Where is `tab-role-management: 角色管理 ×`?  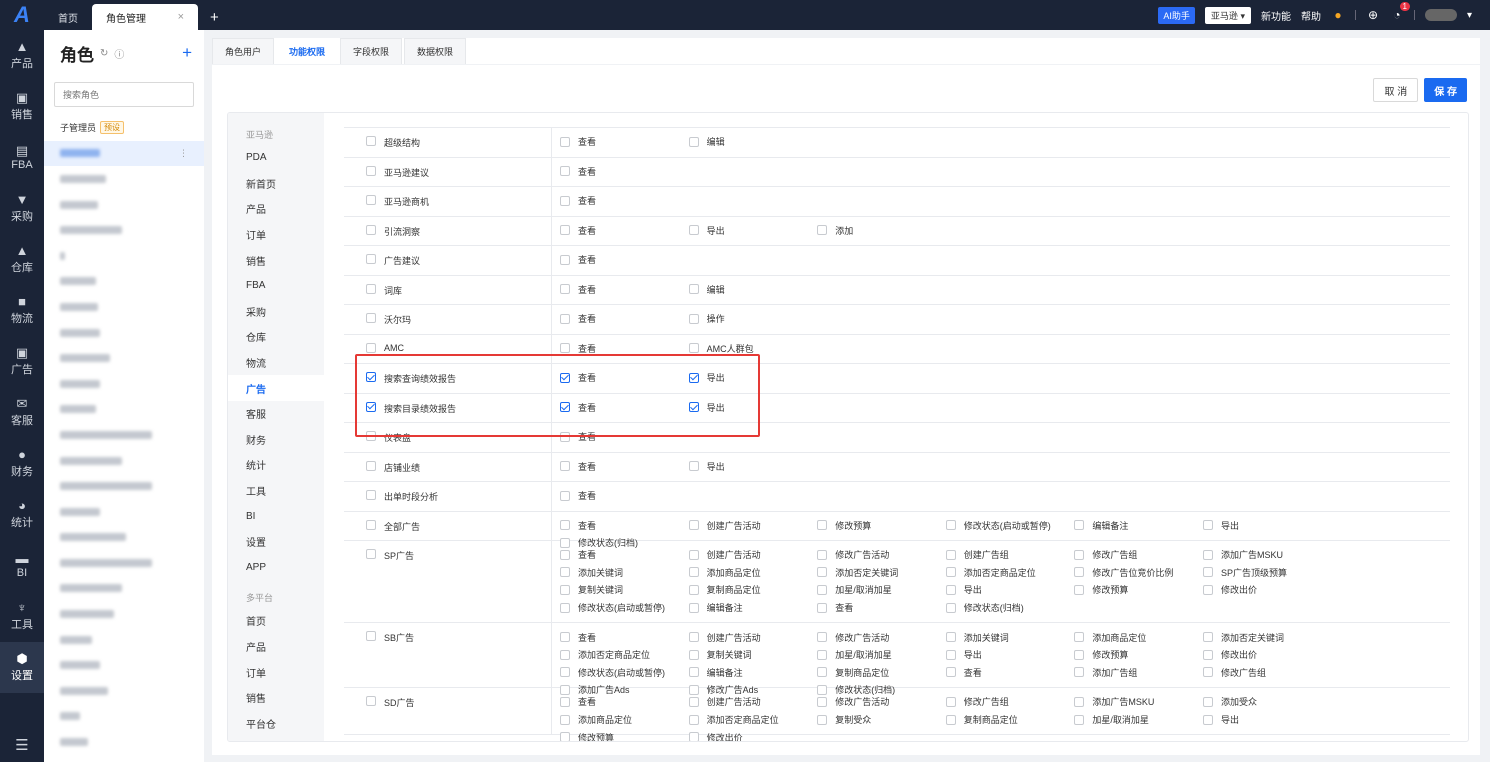
tab-role-management: 角色管理 × is located at coordinates (145, 17).